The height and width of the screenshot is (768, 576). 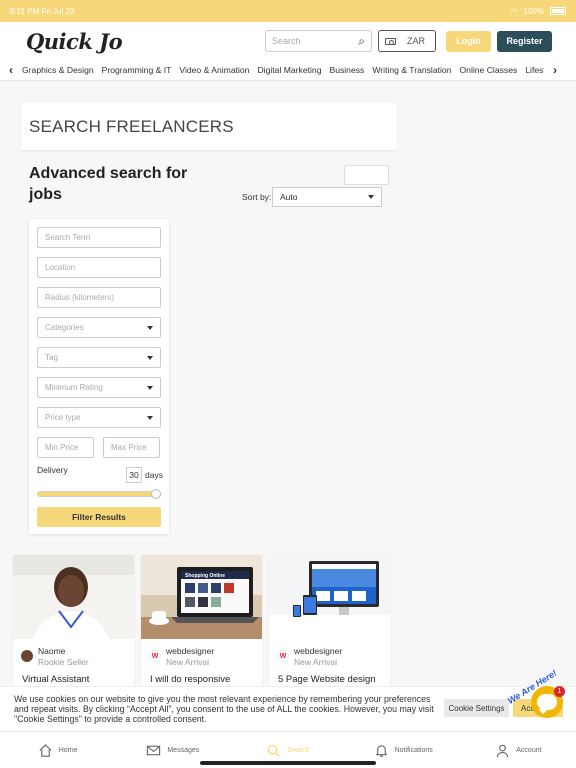 I want to click on header-search: ⌕, so click(x=318, y=41).